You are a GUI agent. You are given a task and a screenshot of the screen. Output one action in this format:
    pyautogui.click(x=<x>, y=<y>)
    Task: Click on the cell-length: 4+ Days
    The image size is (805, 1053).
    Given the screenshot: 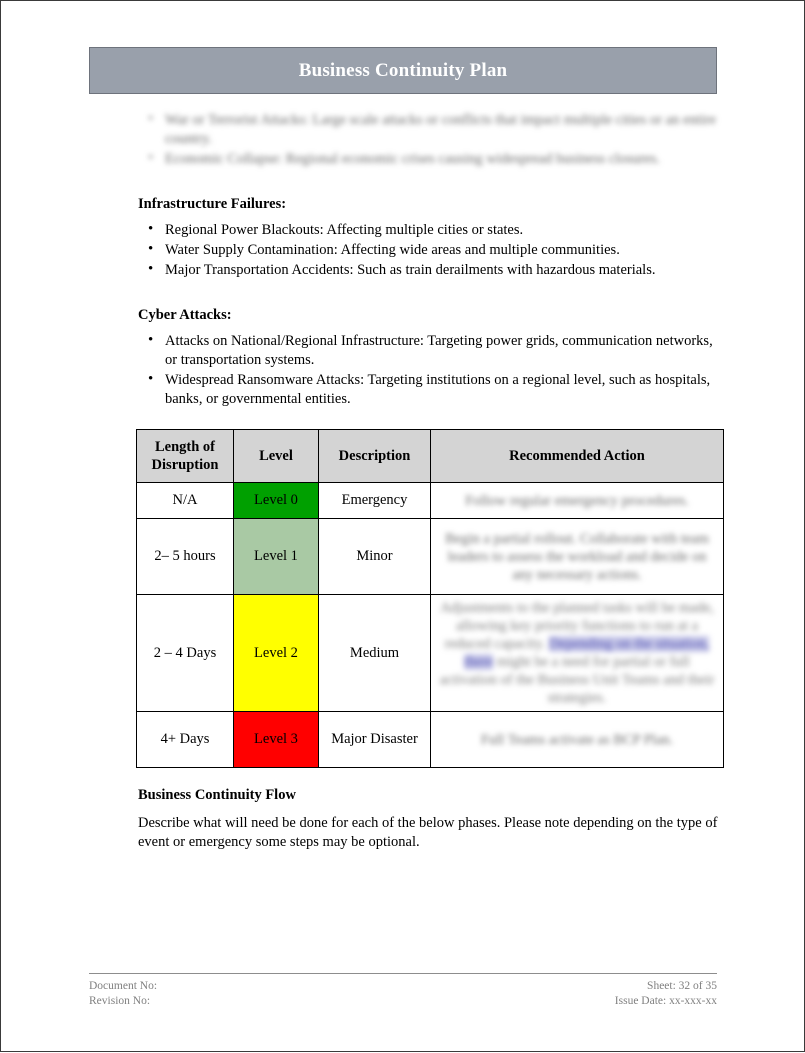 What is the action you would take?
    pyautogui.click(x=185, y=739)
    